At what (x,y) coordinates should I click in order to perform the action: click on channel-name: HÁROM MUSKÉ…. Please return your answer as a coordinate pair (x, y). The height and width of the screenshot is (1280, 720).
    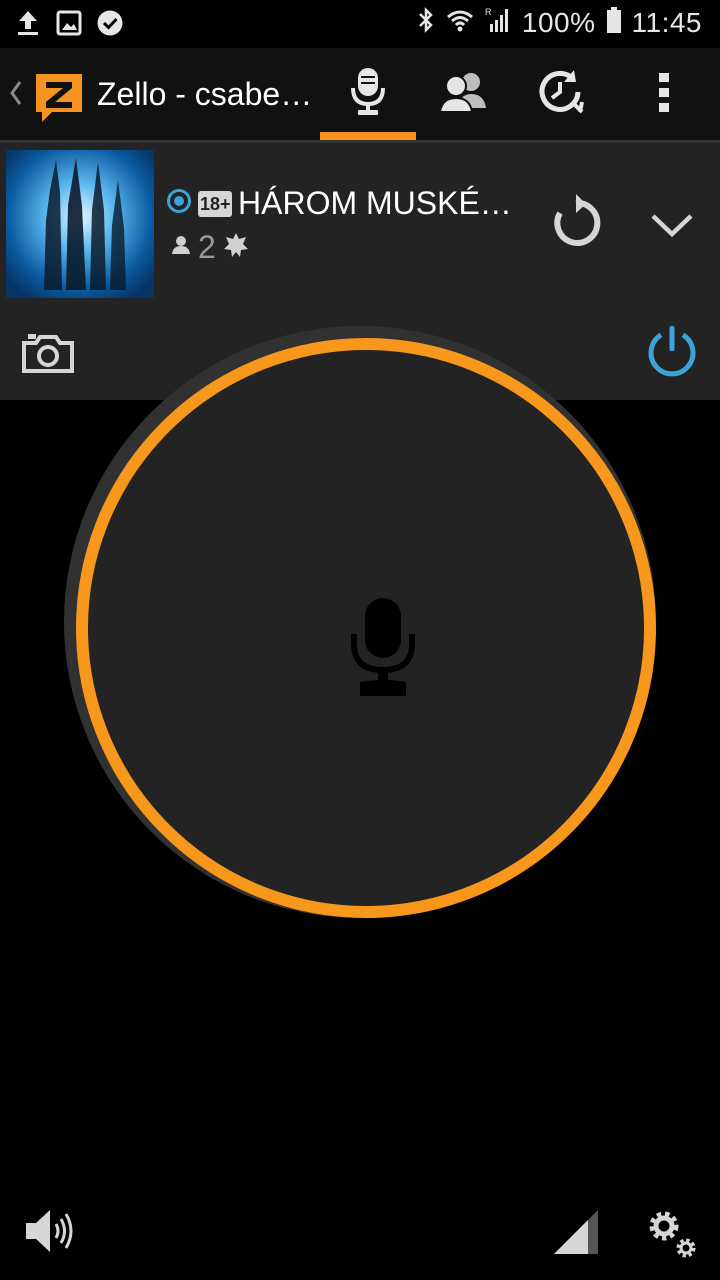
    Looking at the image, I should click on (375, 203).